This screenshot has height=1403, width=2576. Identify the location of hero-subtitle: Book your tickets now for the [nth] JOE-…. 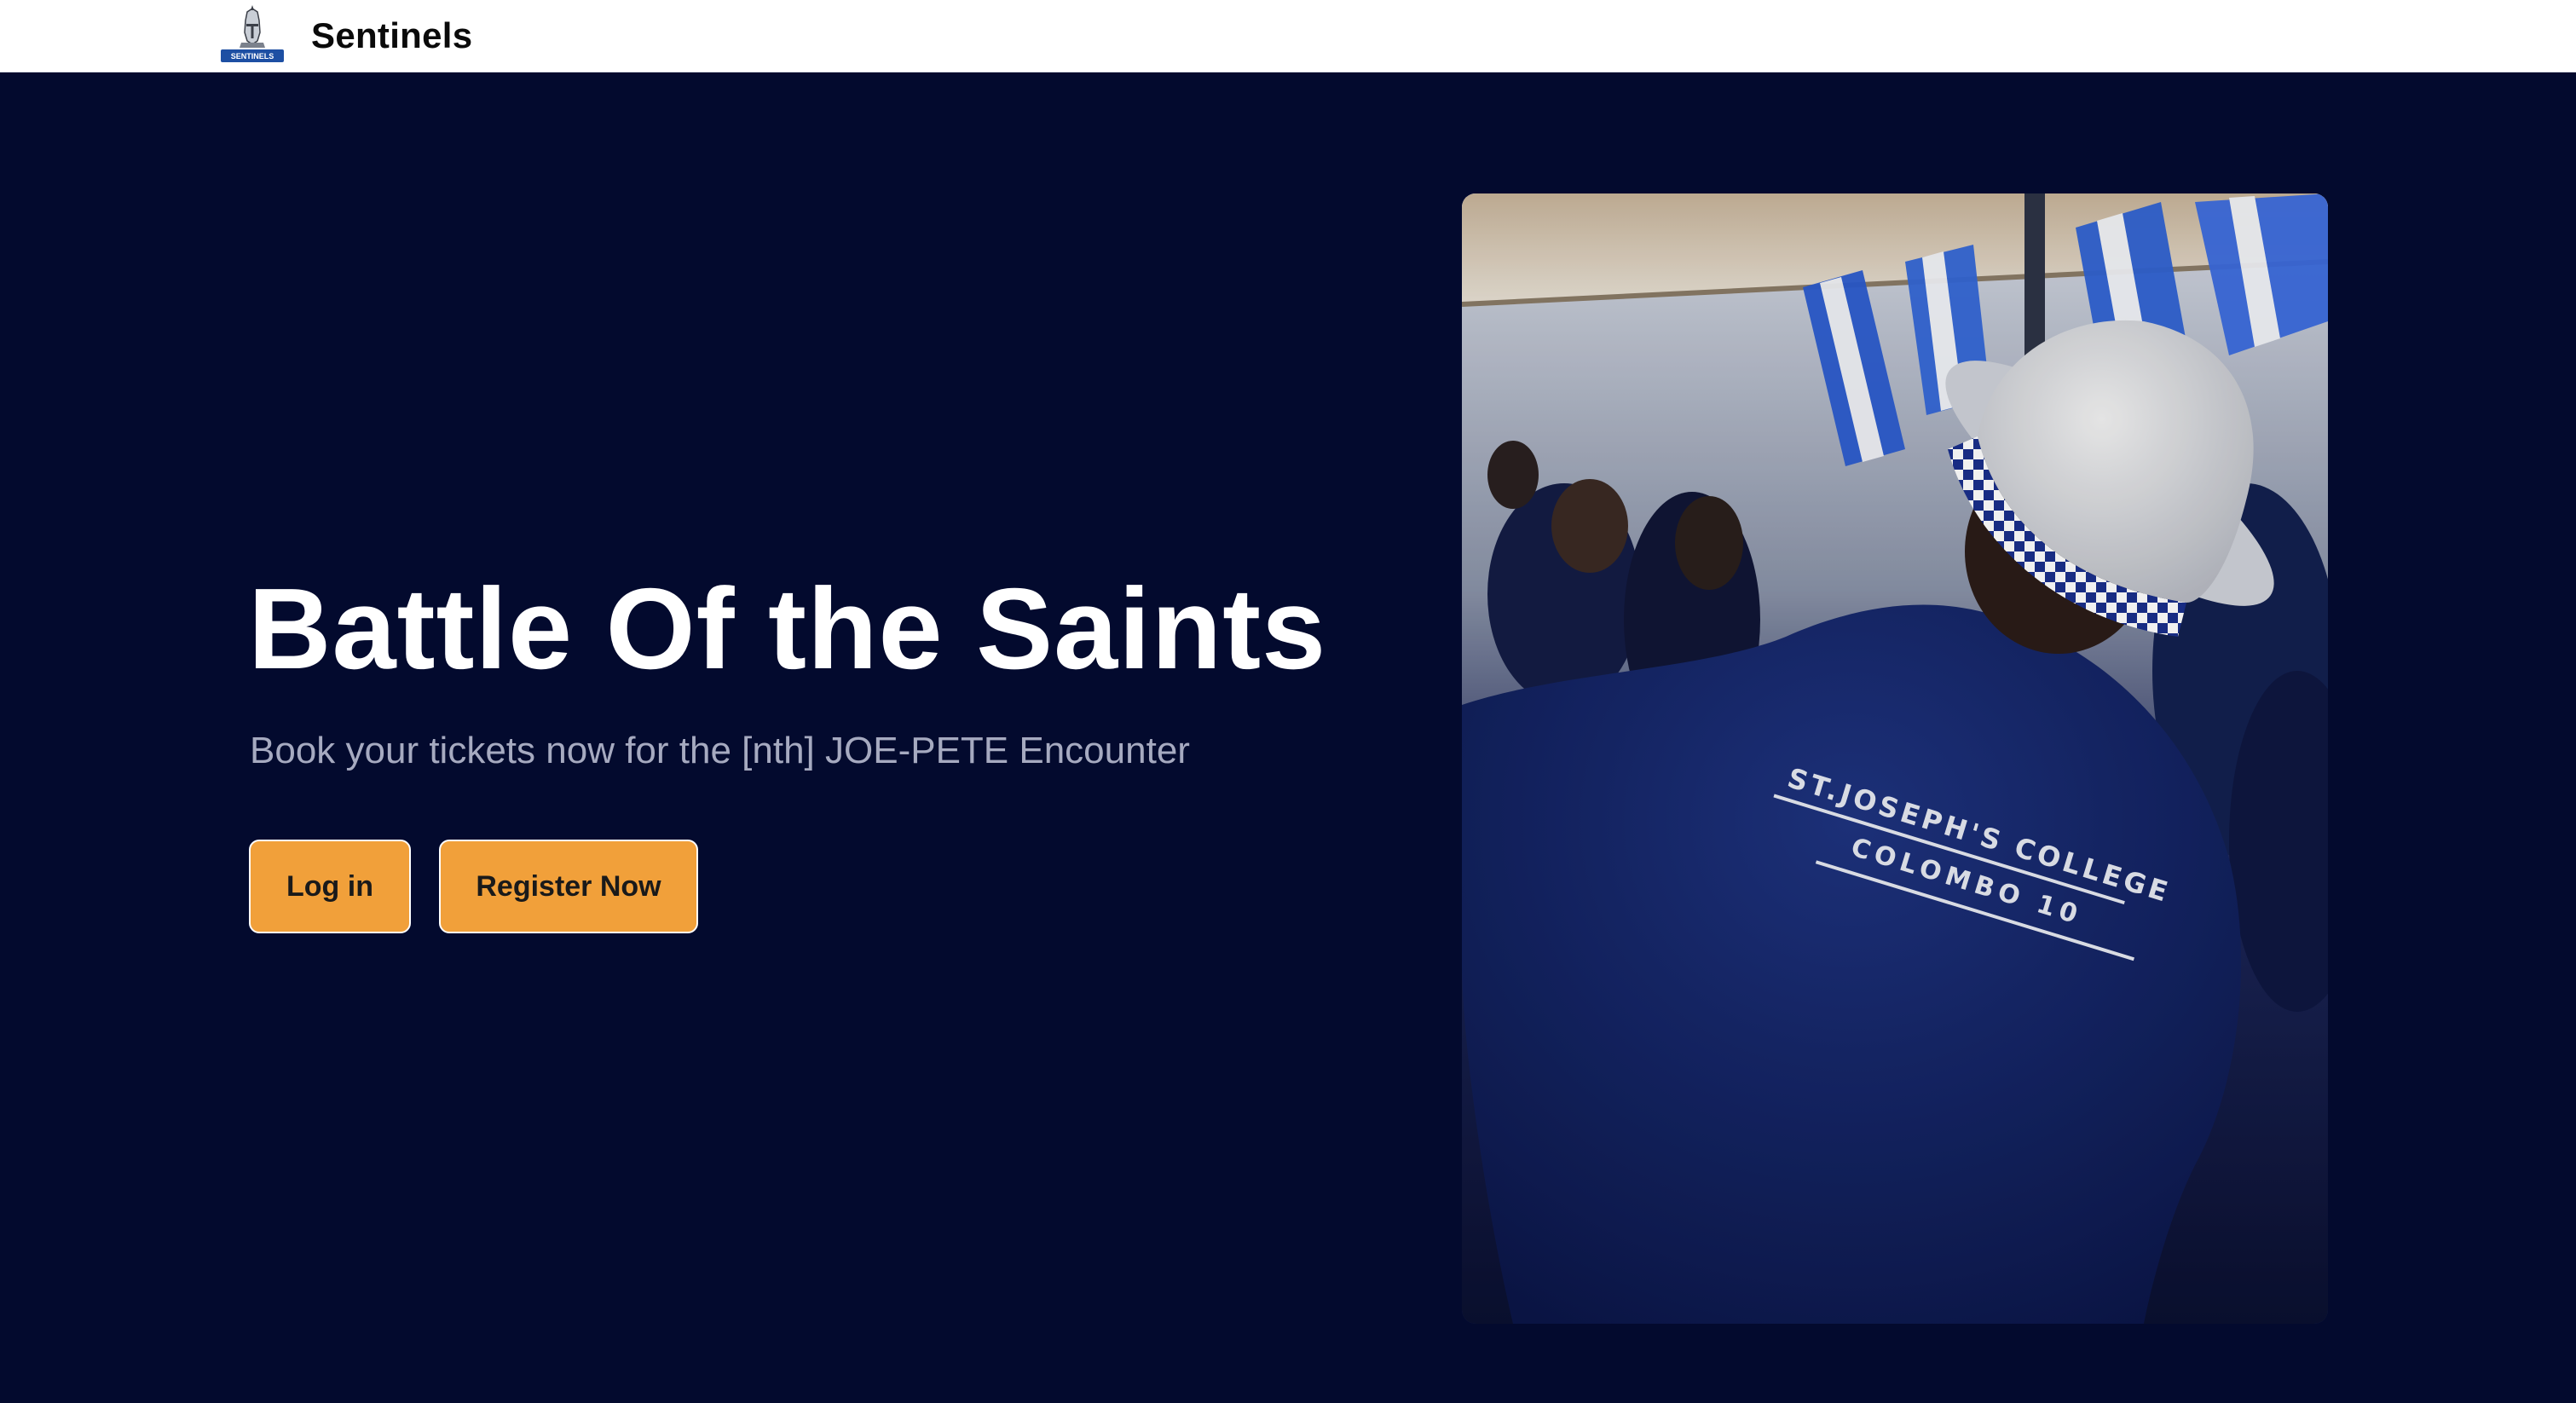
(720, 750).